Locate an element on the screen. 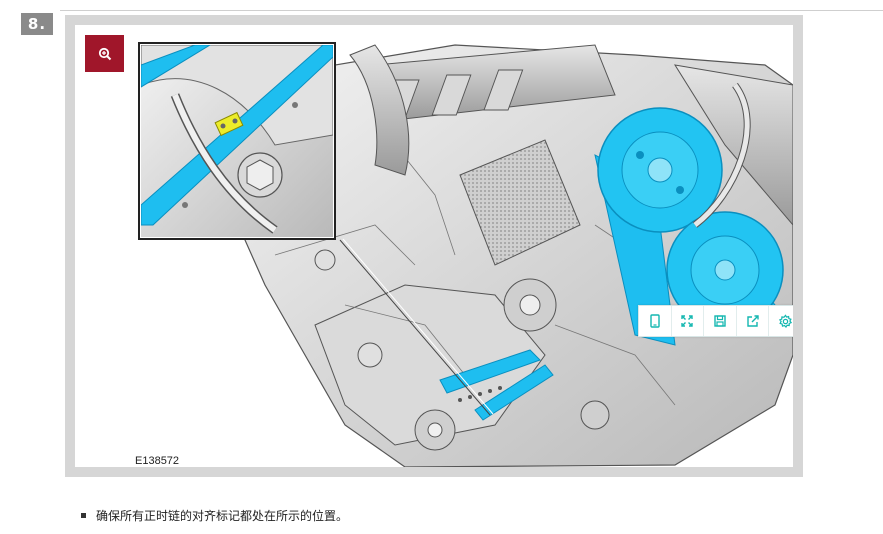 The height and width of the screenshot is (534, 883). detail-inset is located at coordinates (237, 141).